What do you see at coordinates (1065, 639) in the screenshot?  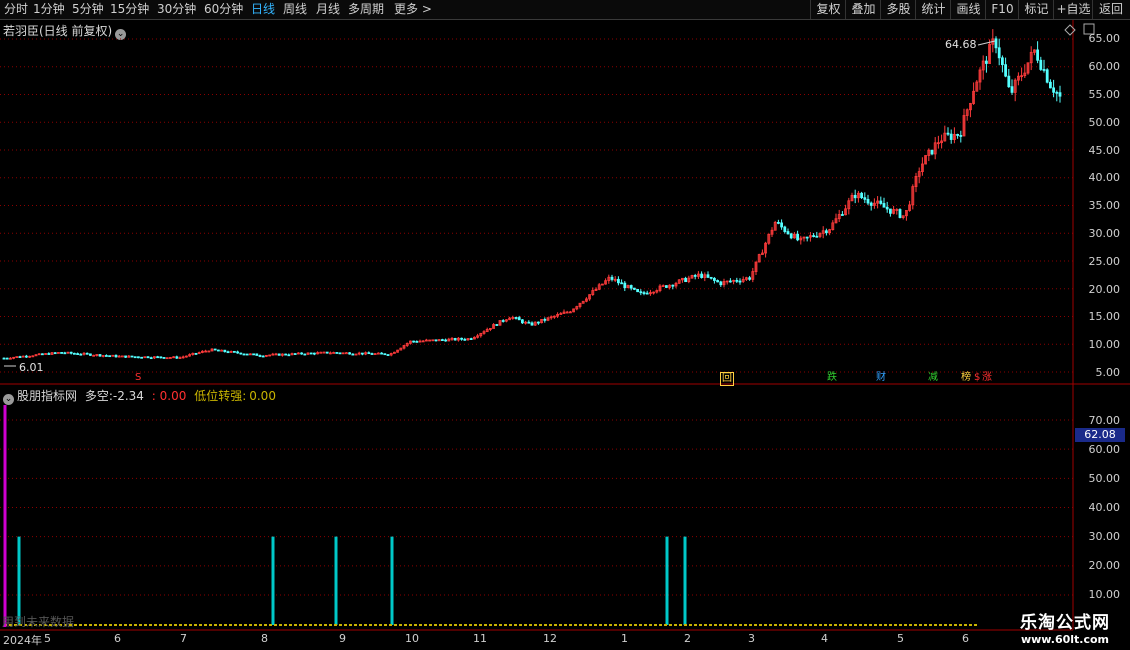 I see `watermark-line2: www.60lt.com` at bounding box center [1065, 639].